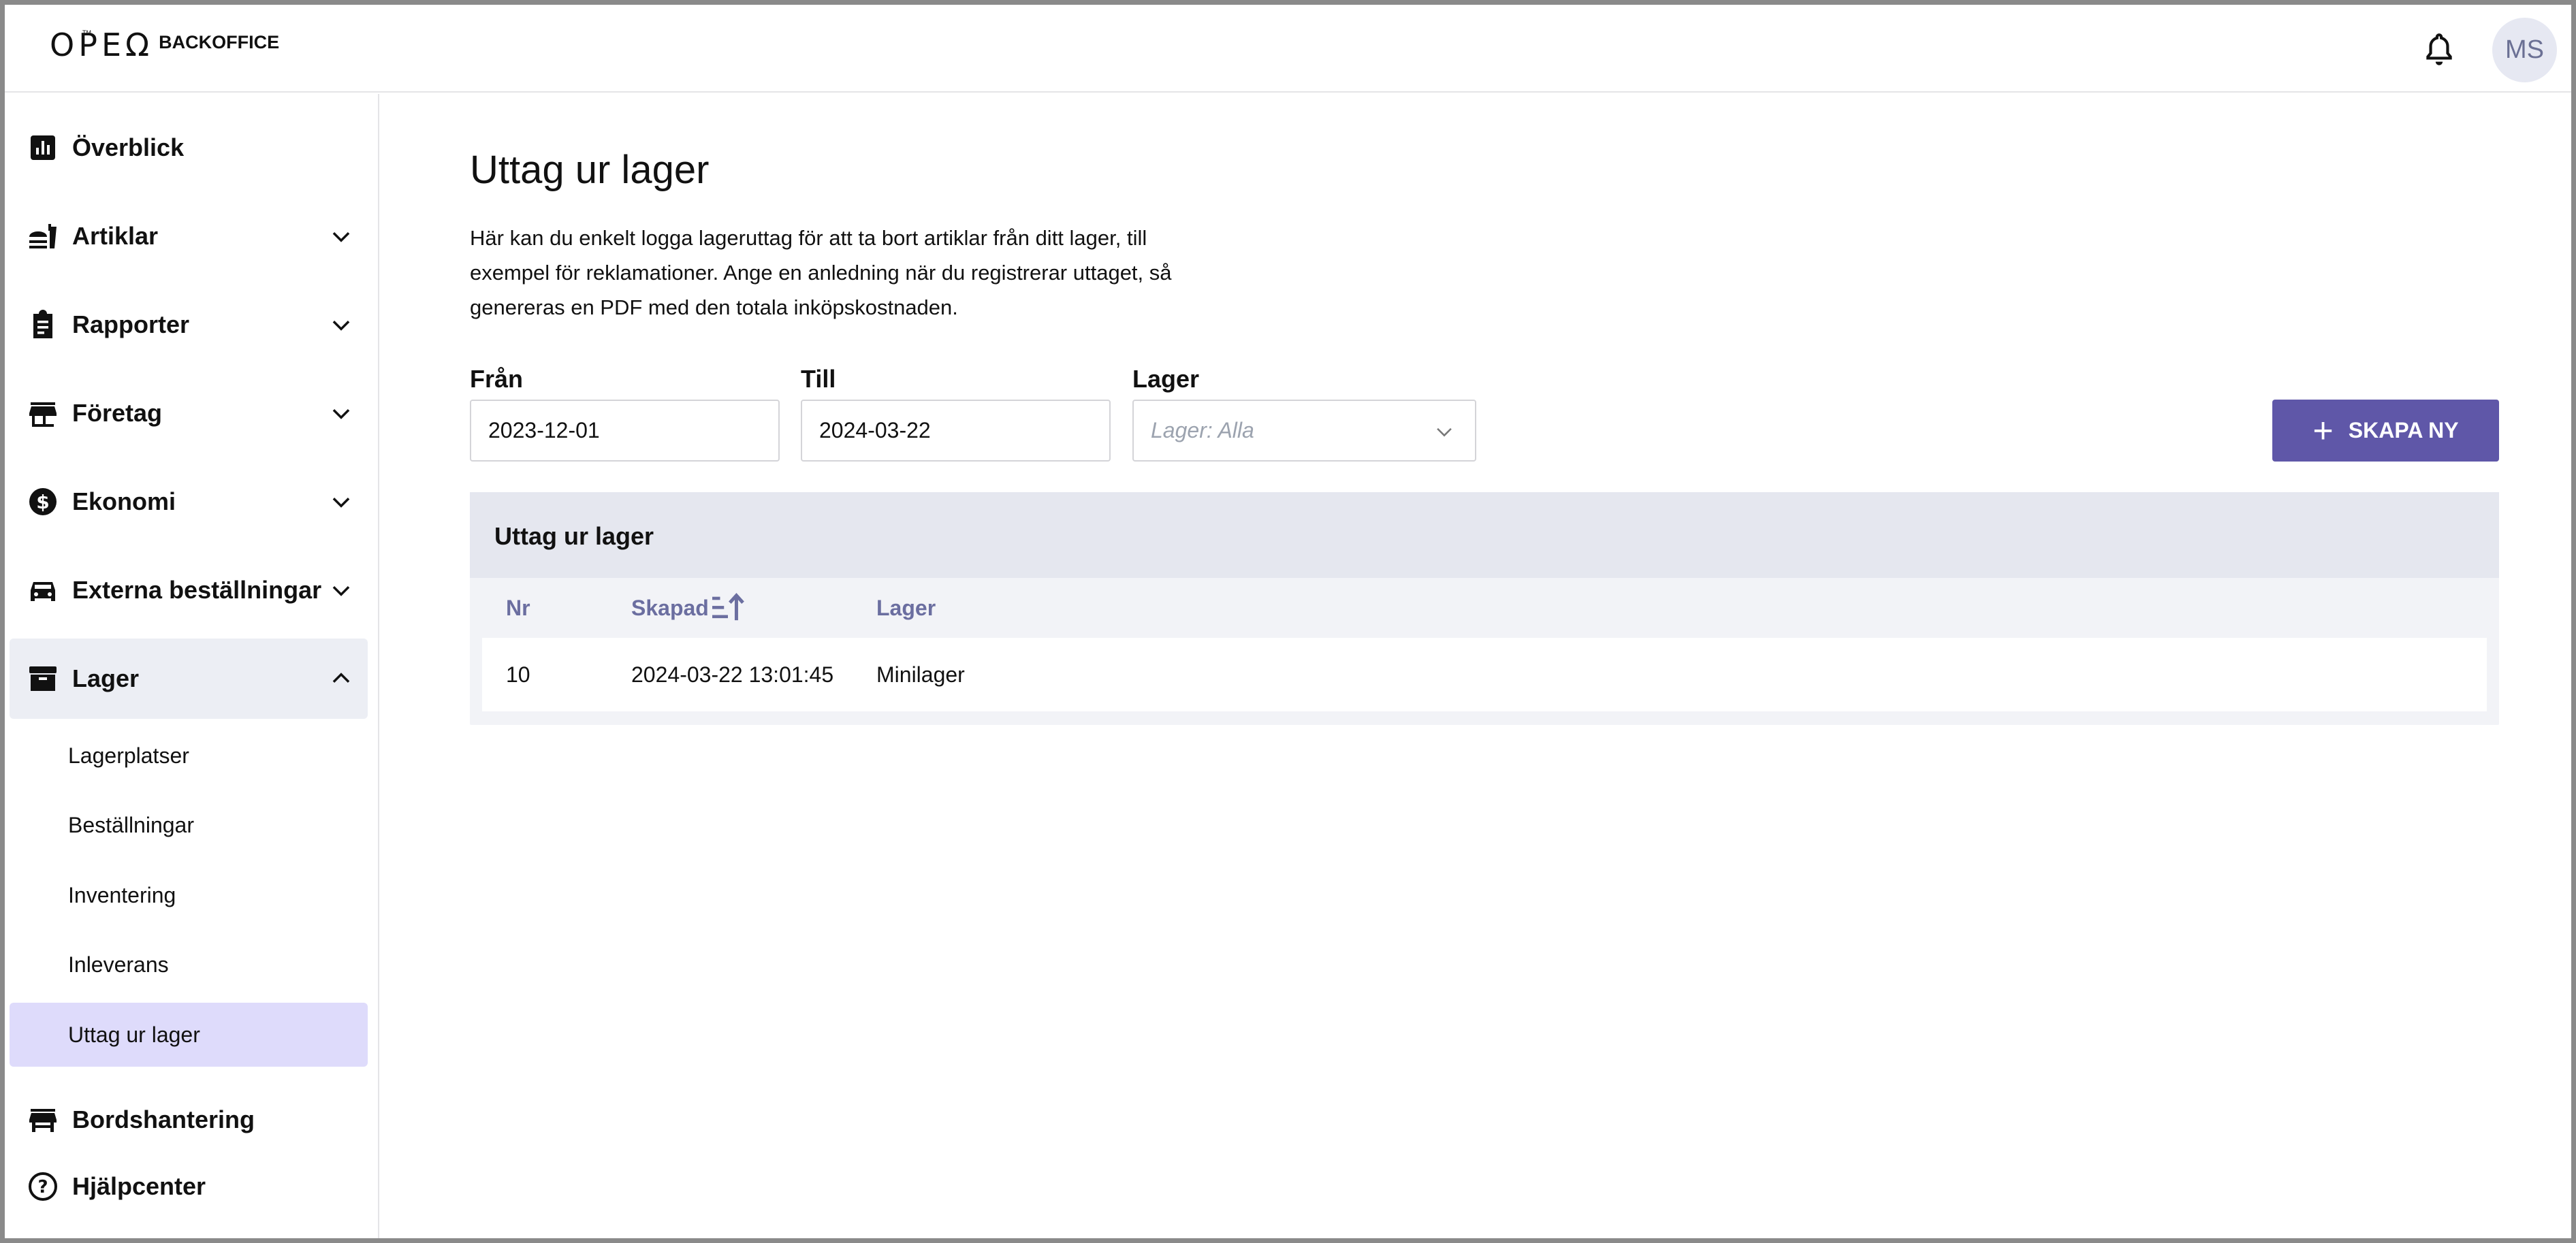 Image resolution: width=2576 pixels, height=1243 pixels. I want to click on dollar-icon: $, so click(43, 502).